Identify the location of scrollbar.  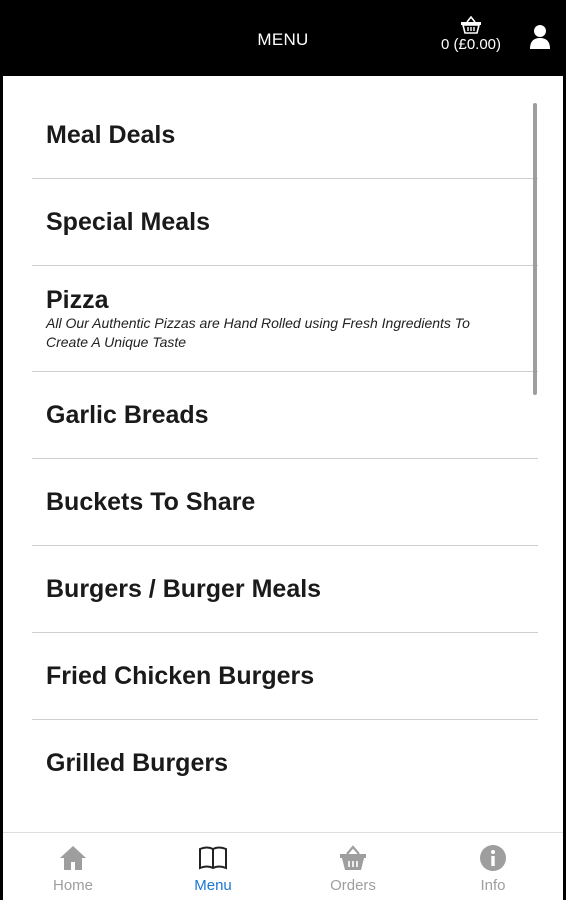
(535, 249).